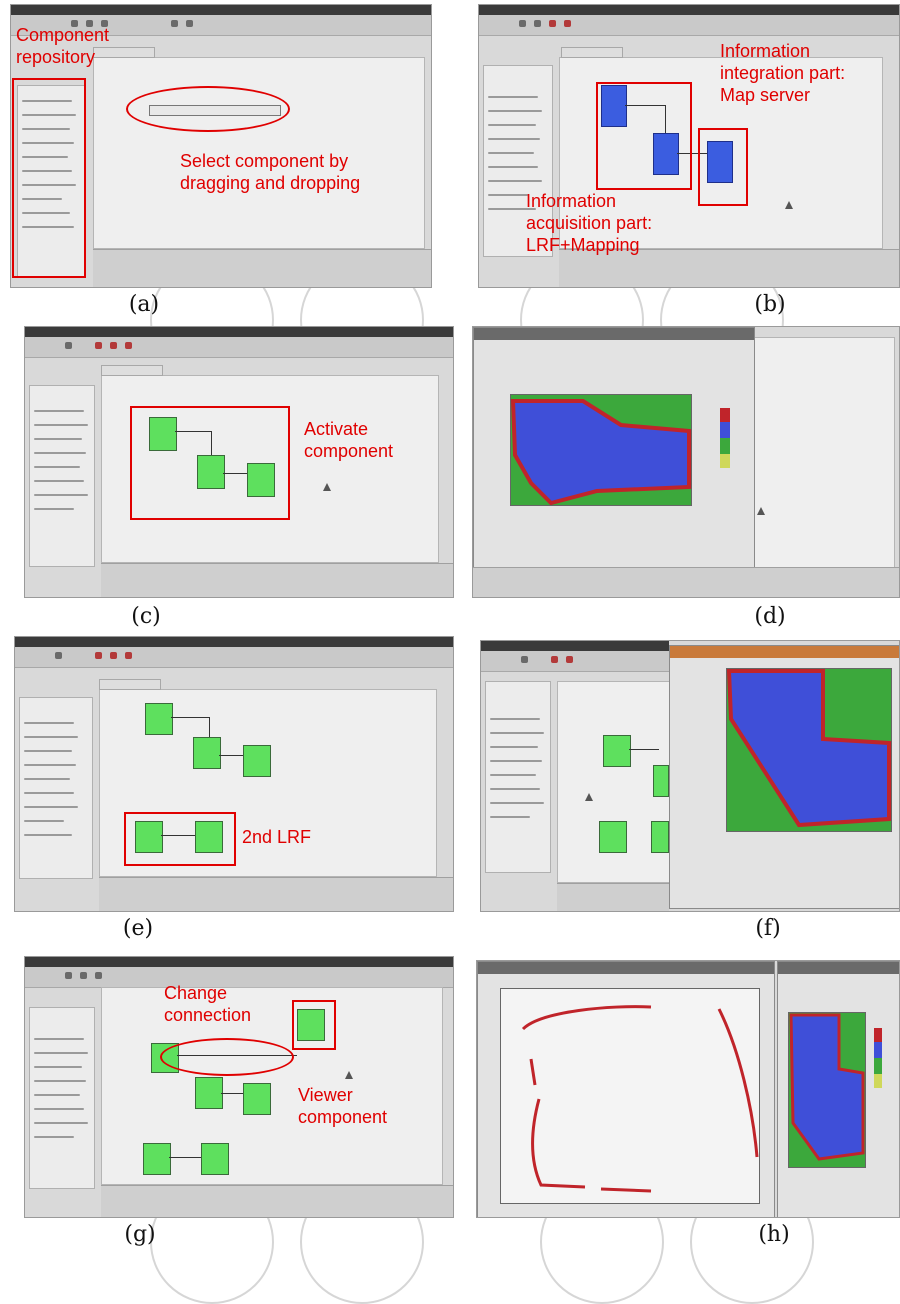 The image size is (900, 1304). I want to click on scan-viewer-window, so click(626, 1089).